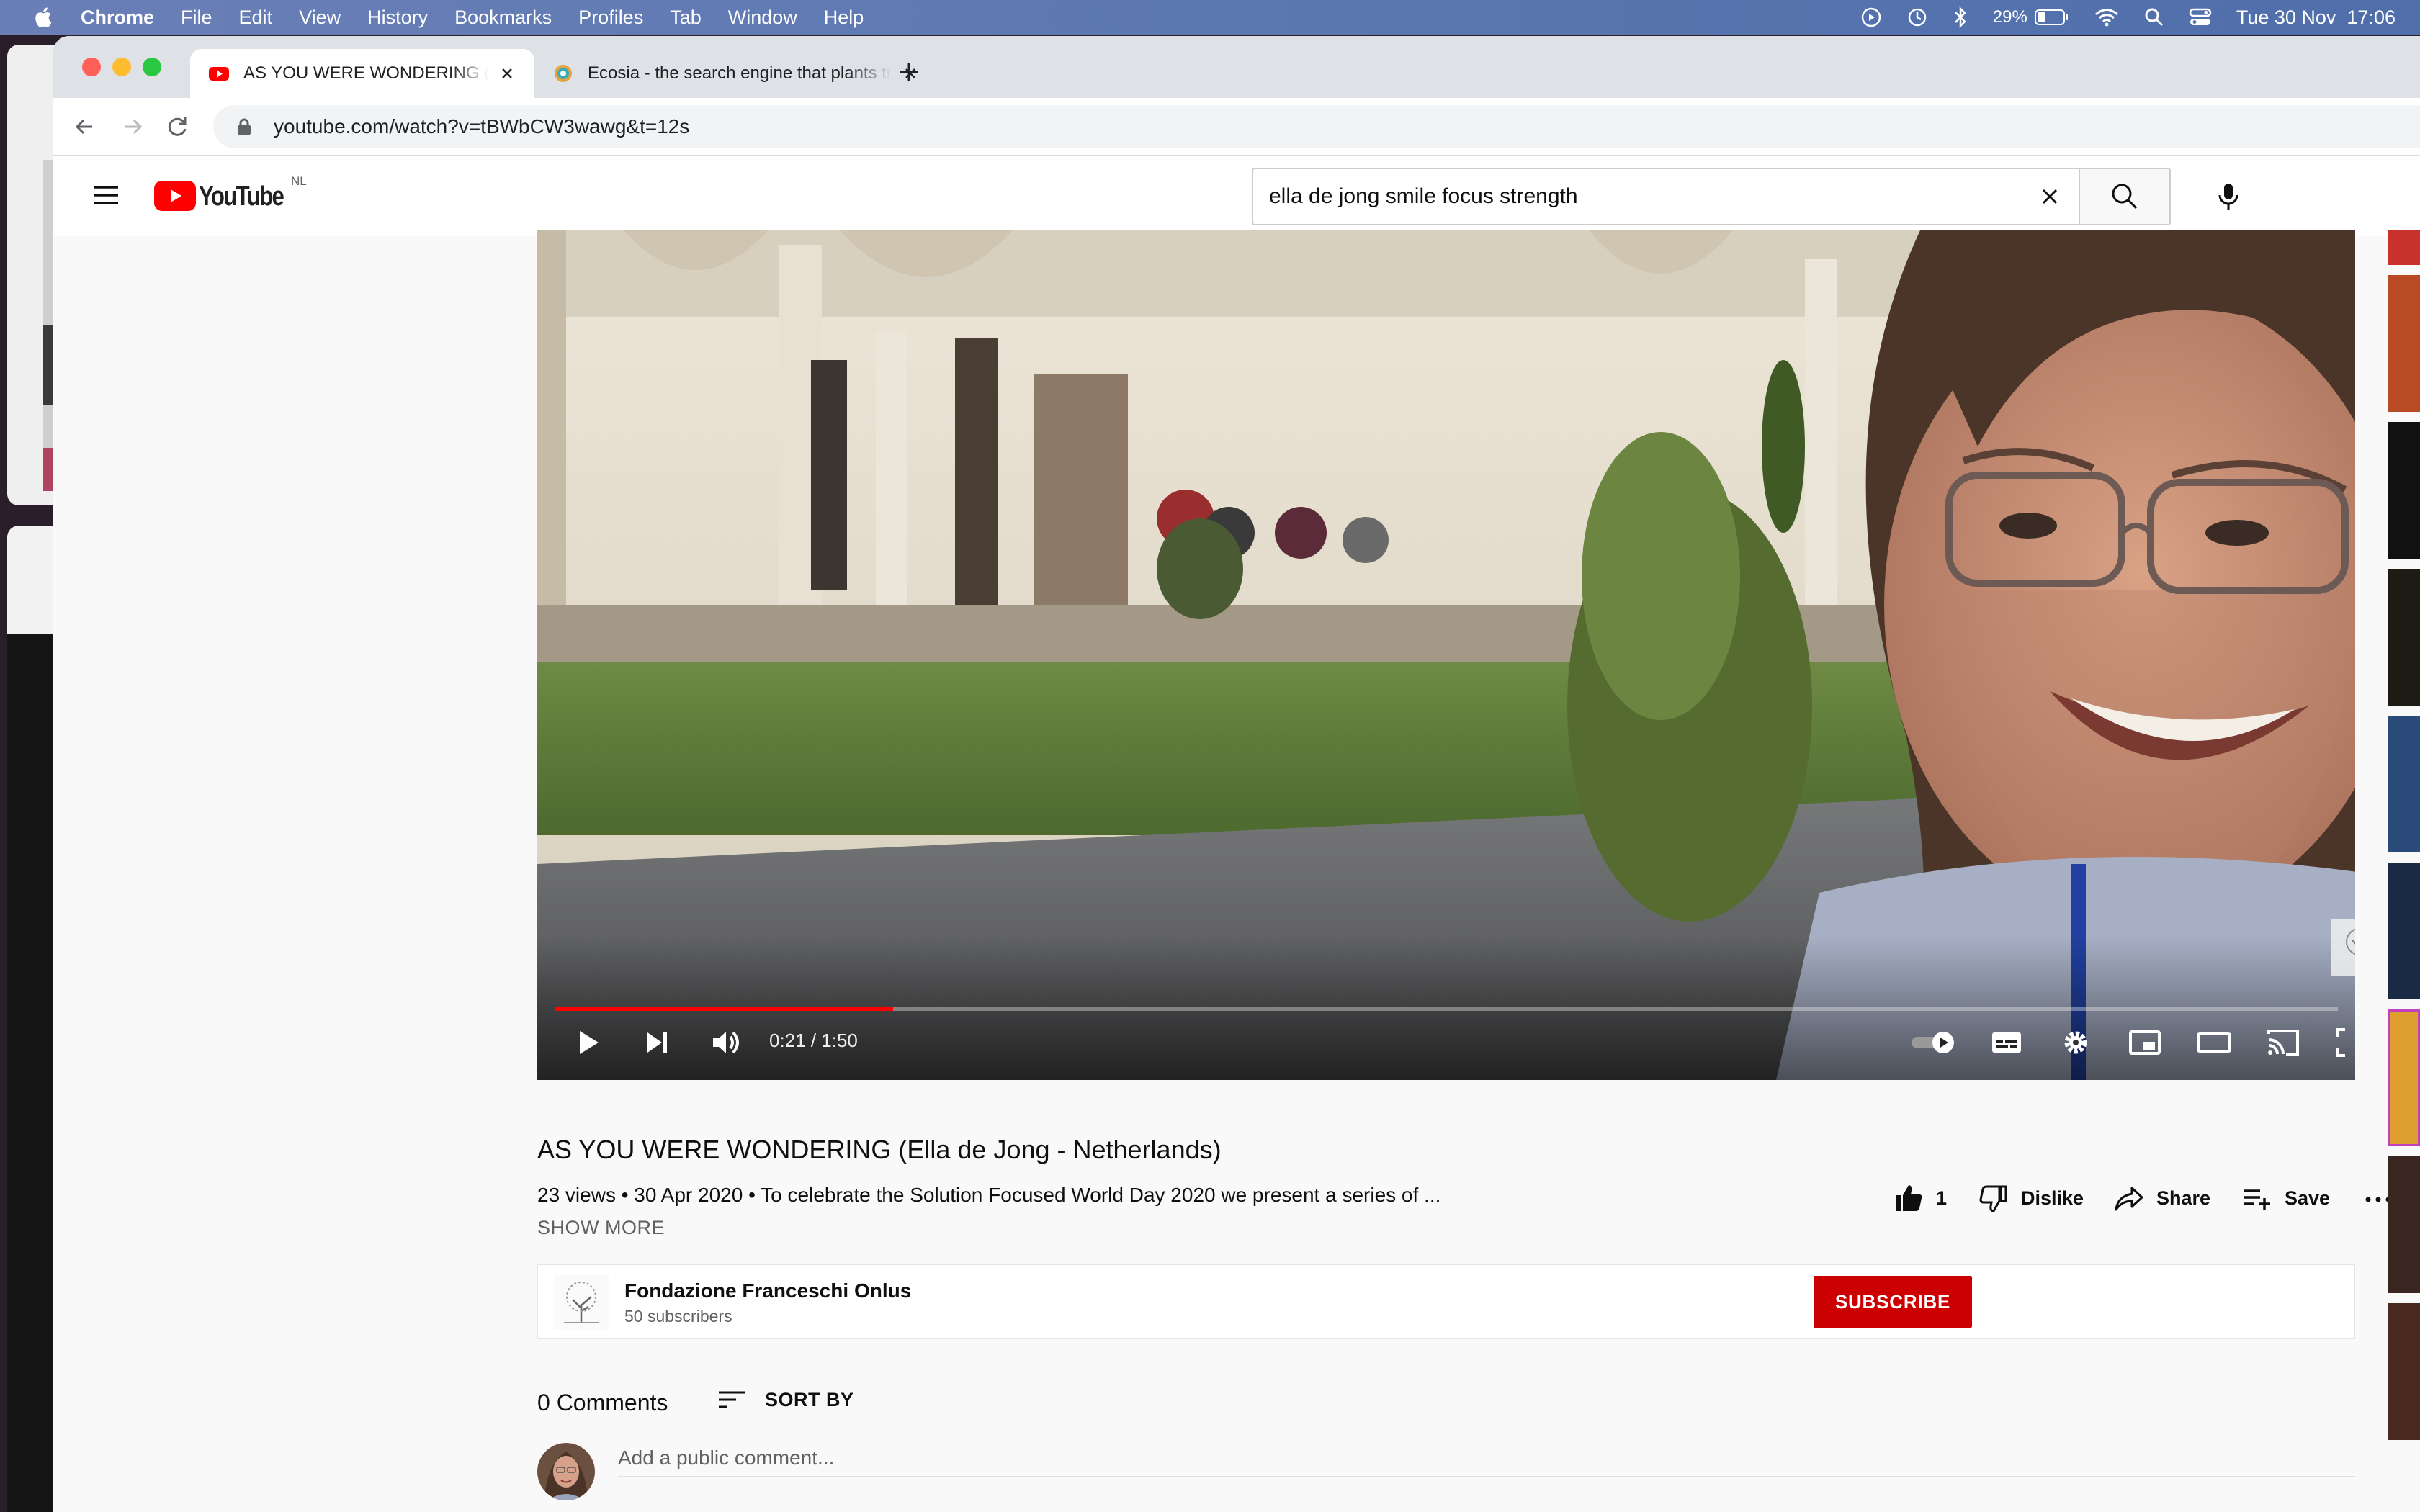  I want to click on dislike-label: Dislike, so click(2052, 1198).